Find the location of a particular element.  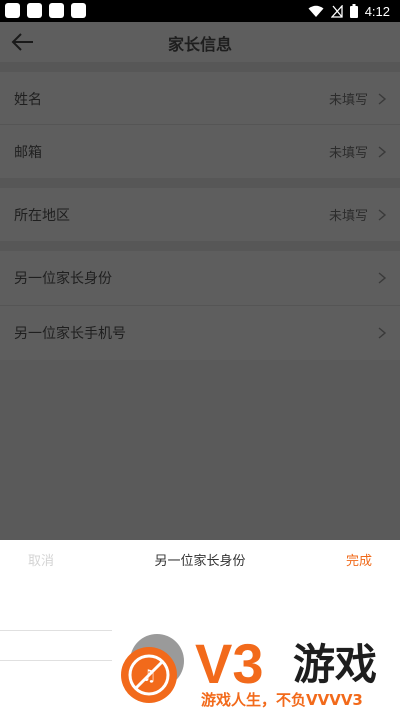

svg-text: 游戏 is located at coordinates (335, 664).